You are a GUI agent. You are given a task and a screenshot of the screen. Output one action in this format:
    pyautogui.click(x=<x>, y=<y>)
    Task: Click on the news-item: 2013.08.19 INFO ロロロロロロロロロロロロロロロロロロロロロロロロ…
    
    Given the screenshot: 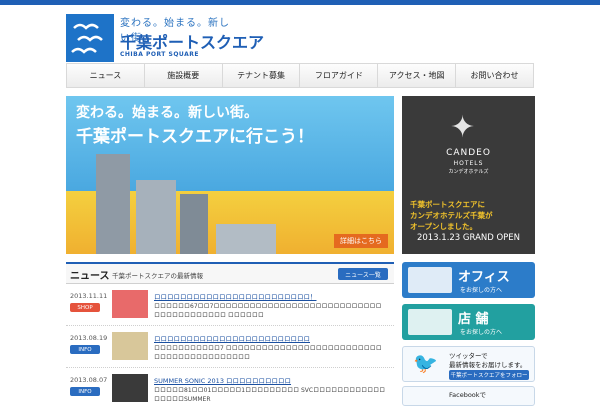 What is the action you would take?
    pyautogui.click(x=230, y=347)
    